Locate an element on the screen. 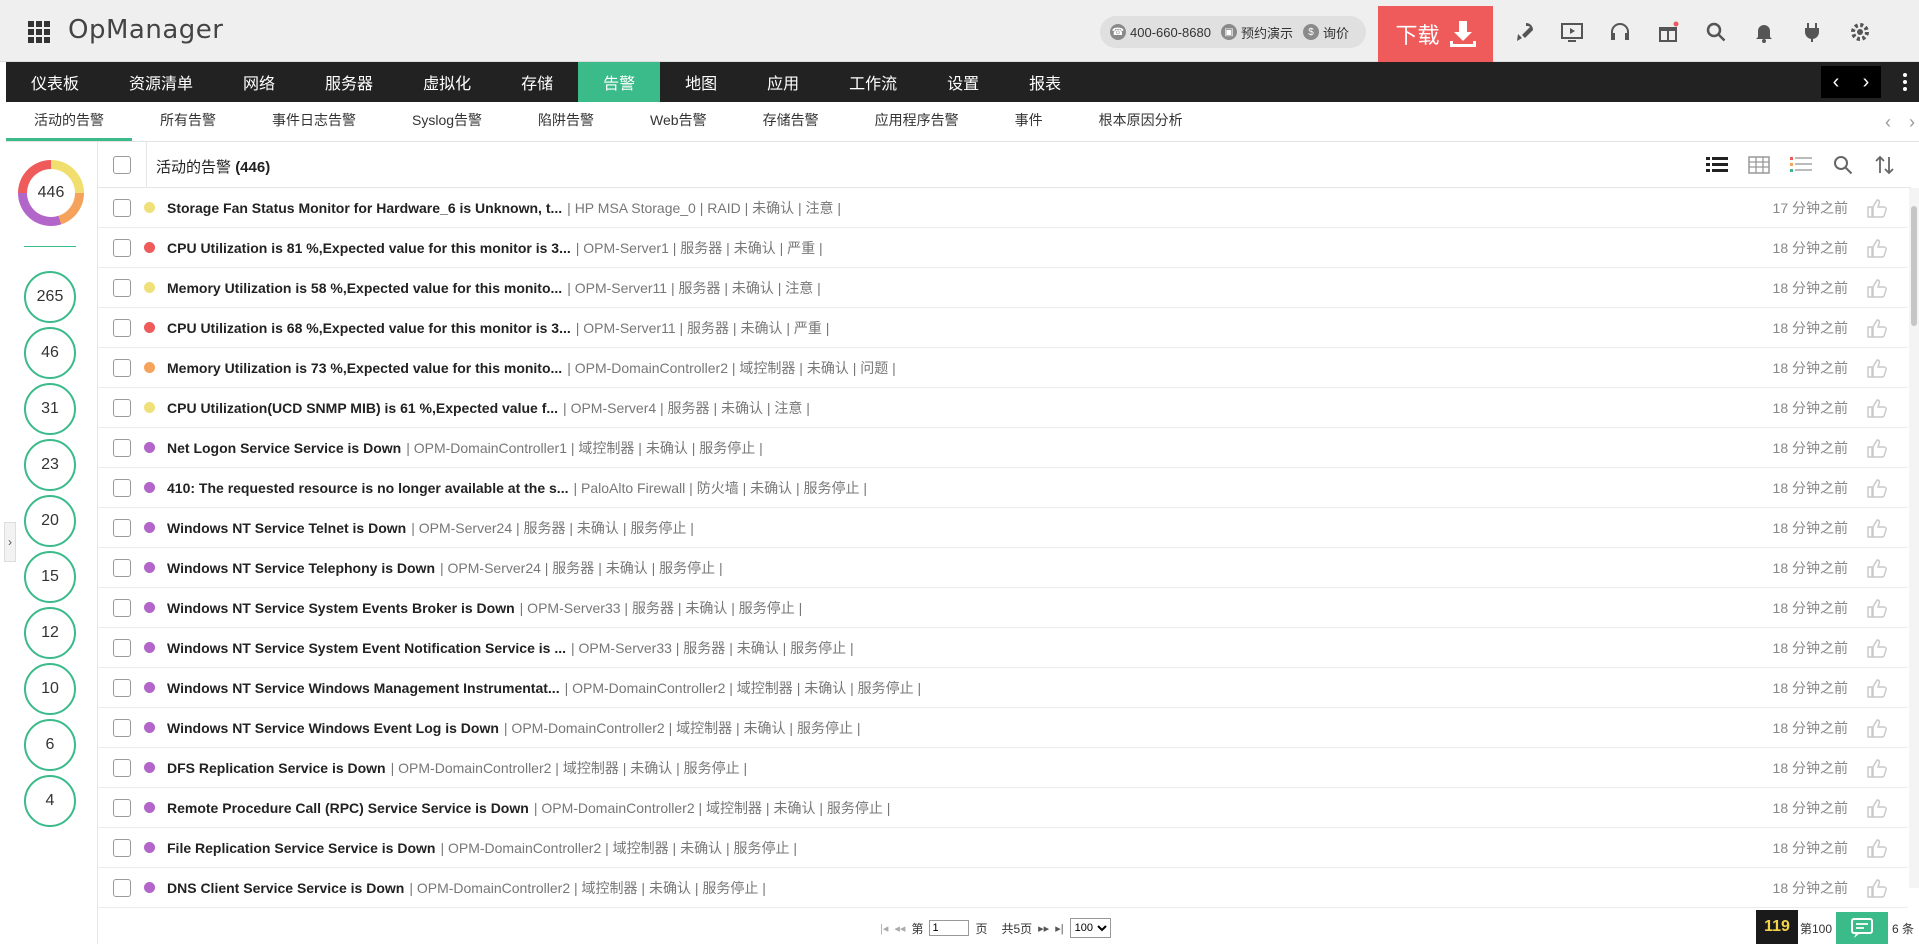 Image resolution: width=1919 pixels, height=944 pixels. tab-trap-alarms: 陷阱告警 is located at coordinates (566, 121).